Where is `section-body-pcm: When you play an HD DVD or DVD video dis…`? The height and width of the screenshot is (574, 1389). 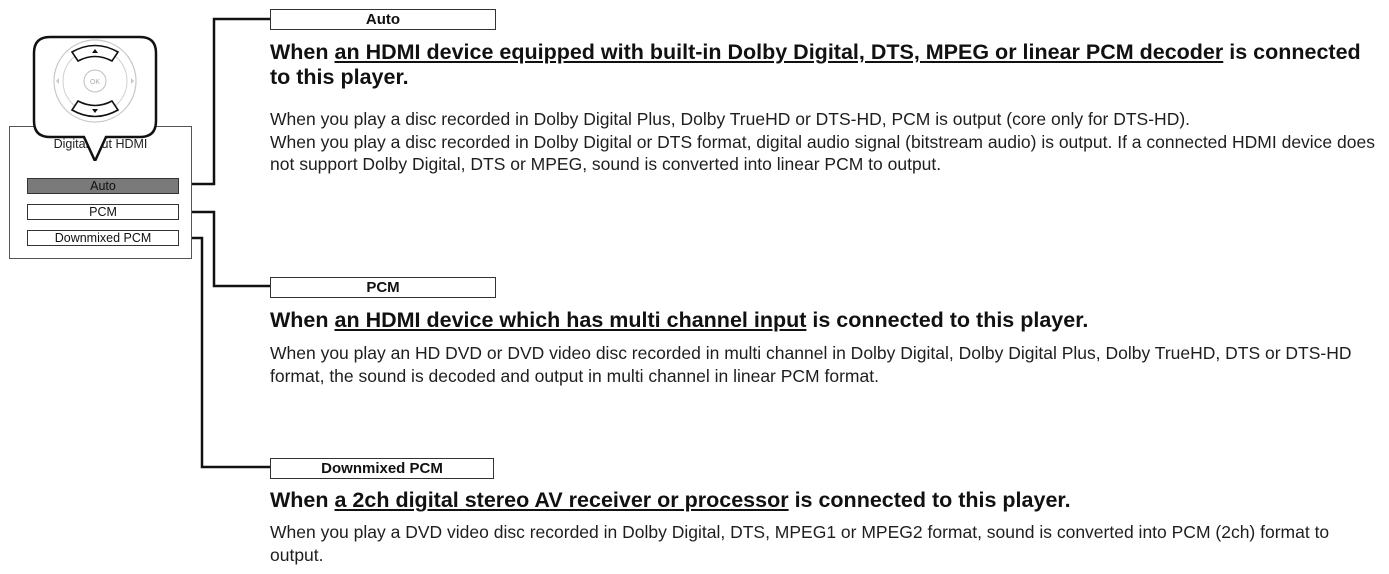 section-body-pcm: When you play an HD DVD or DVD video dis… is located at coordinates (826, 364).